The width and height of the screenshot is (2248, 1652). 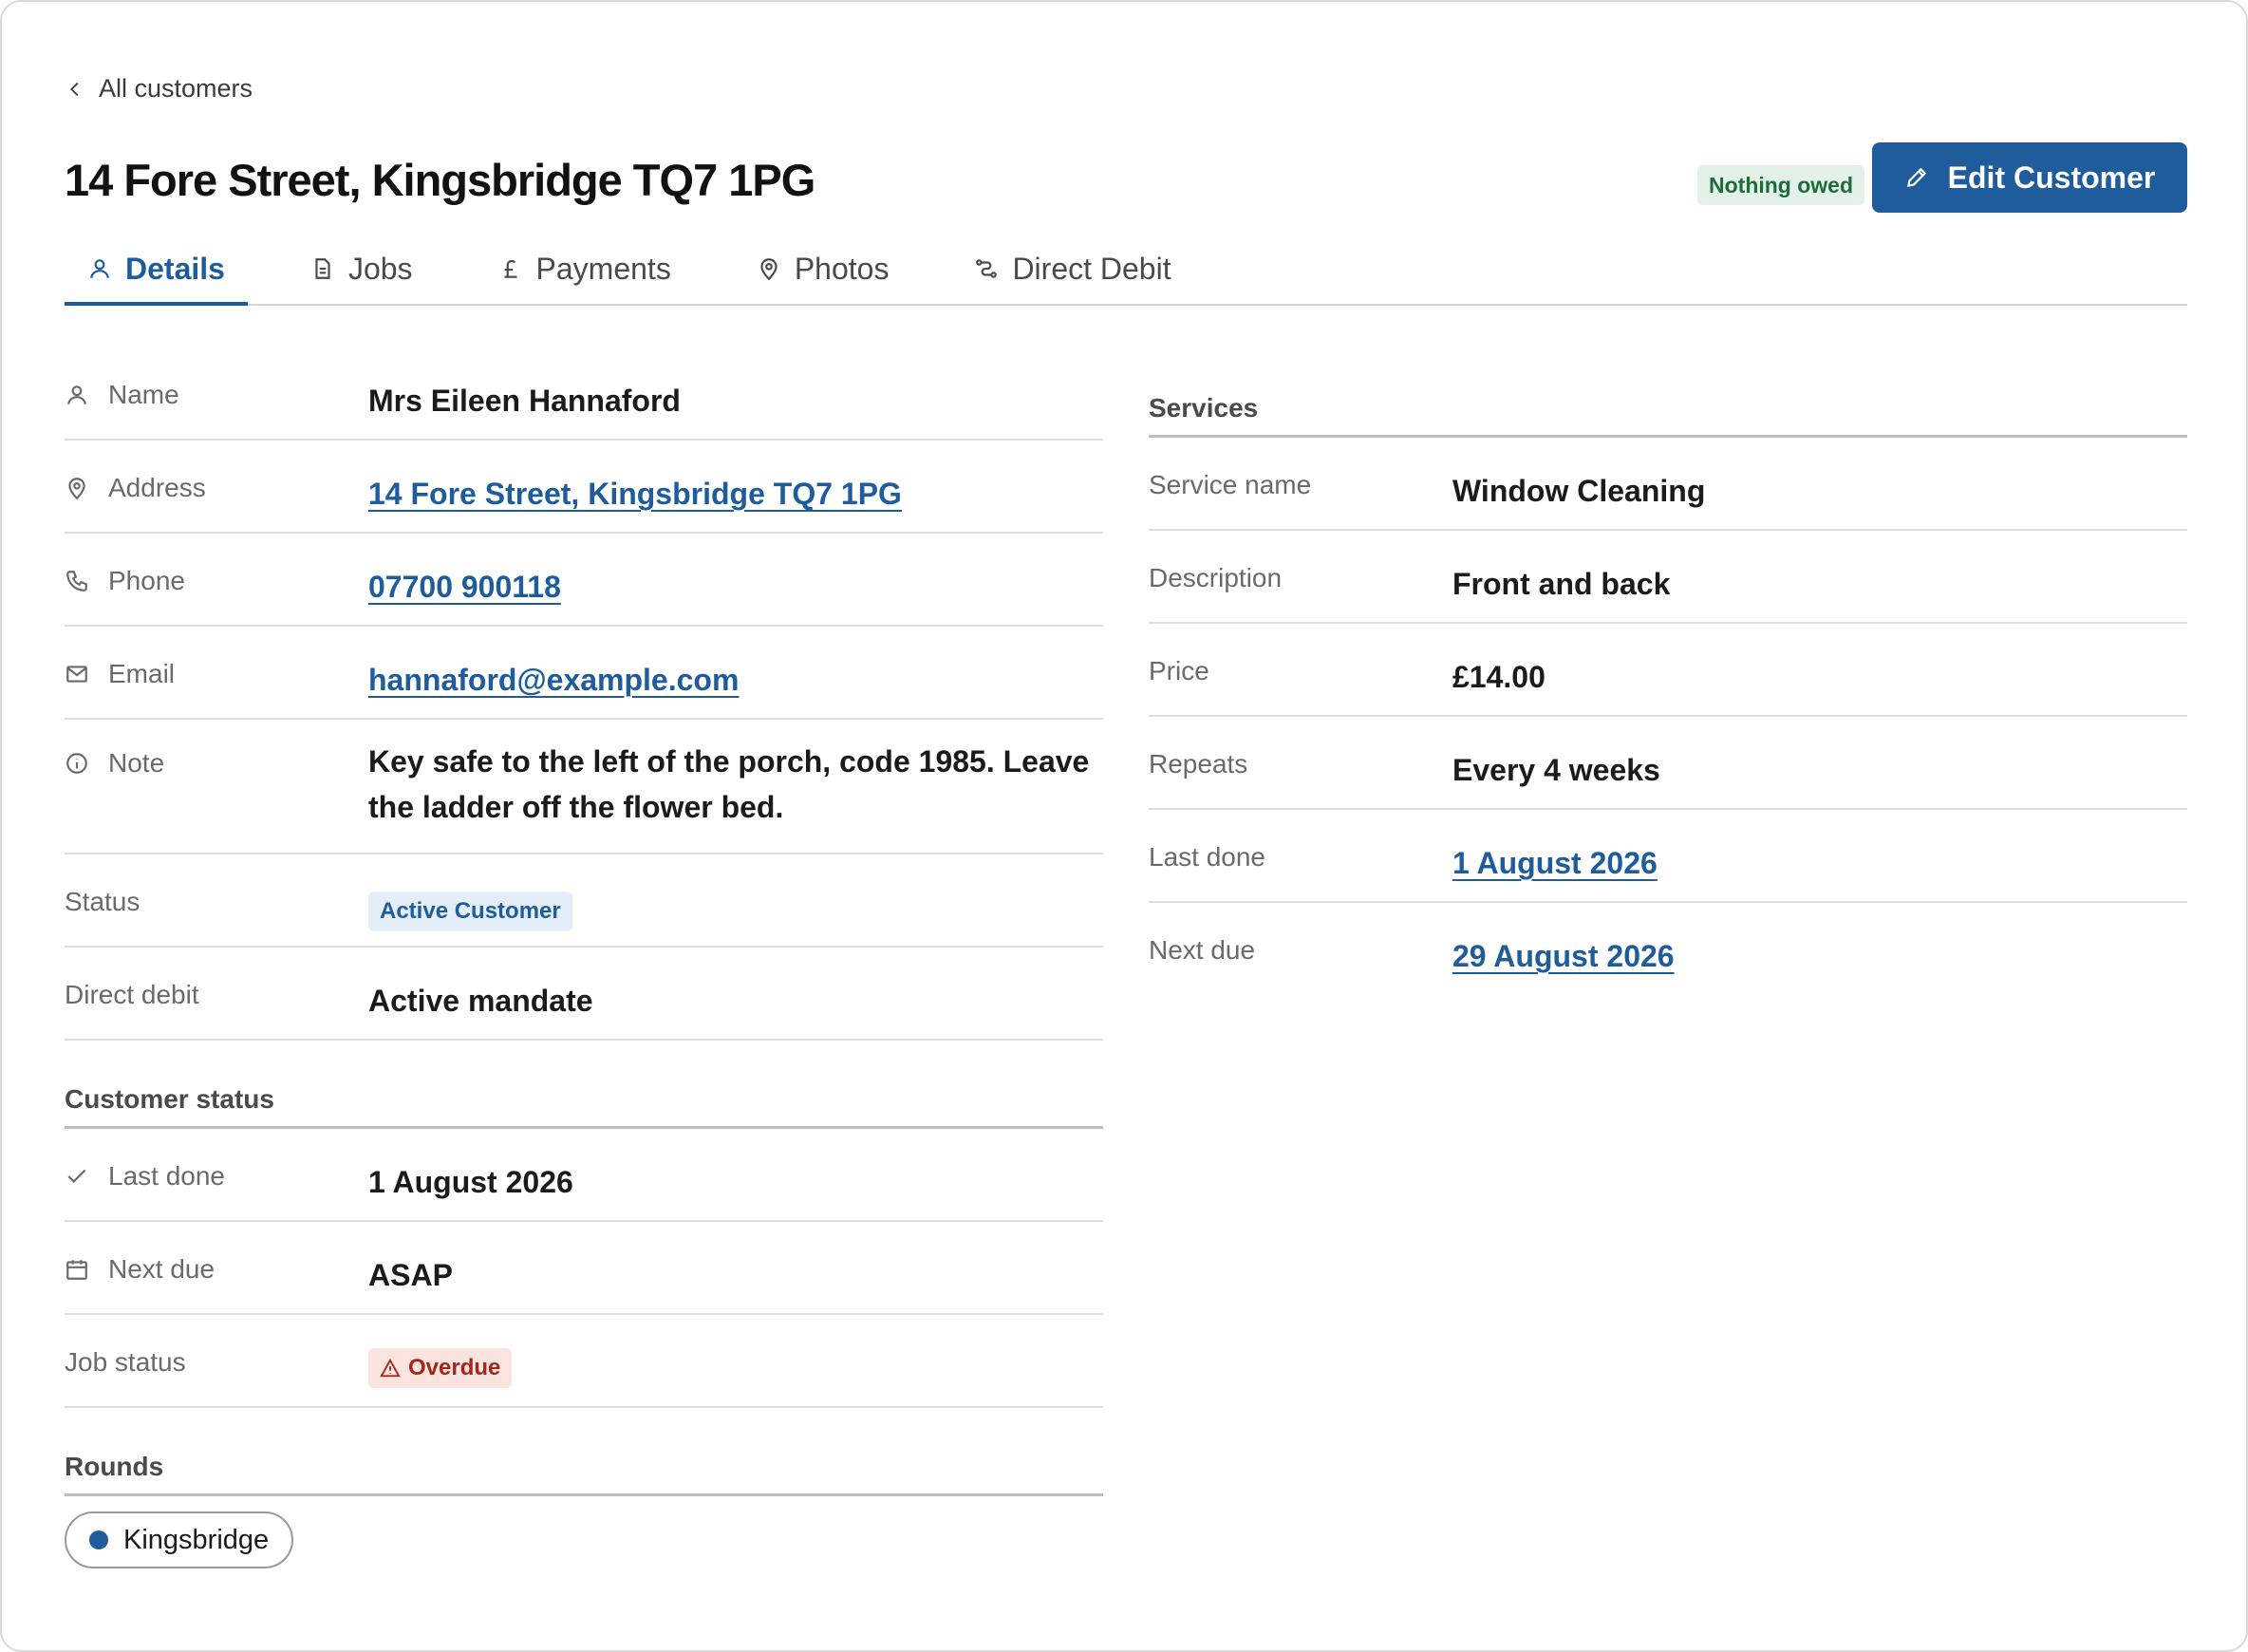 What do you see at coordinates (1216, 577) in the screenshot?
I see `description-label: Description` at bounding box center [1216, 577].